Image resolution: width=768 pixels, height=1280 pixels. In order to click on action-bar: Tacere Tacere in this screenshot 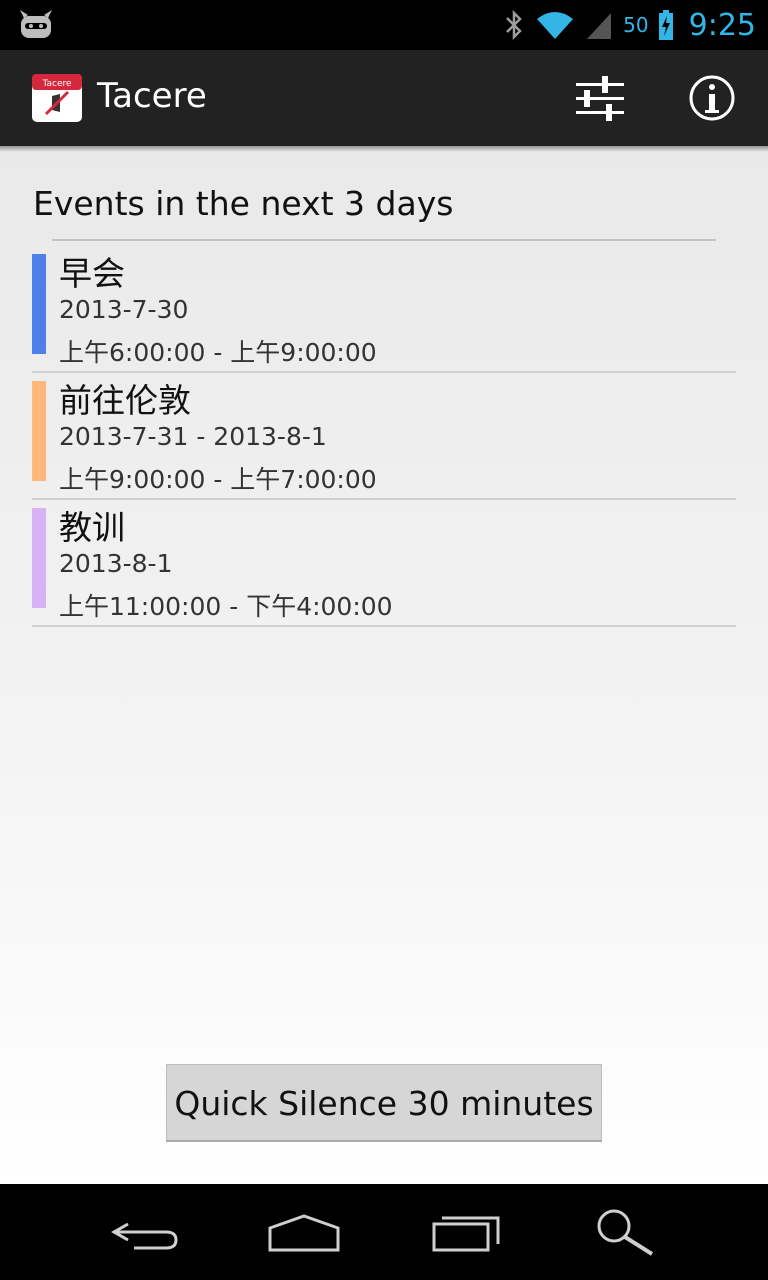, I will do `click(384, 98)`.